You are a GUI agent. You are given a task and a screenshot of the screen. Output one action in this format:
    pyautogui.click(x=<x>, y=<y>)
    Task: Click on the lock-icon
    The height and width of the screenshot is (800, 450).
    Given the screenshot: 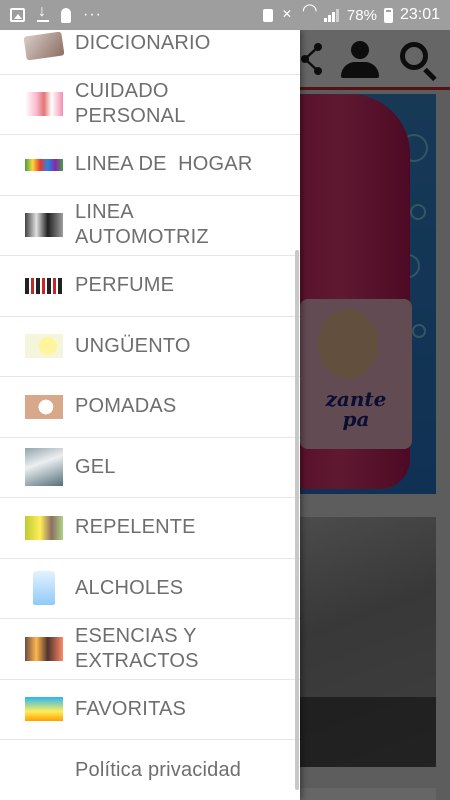 What is the action you would take?
    pyautogui.click(x=267, y=15)
    